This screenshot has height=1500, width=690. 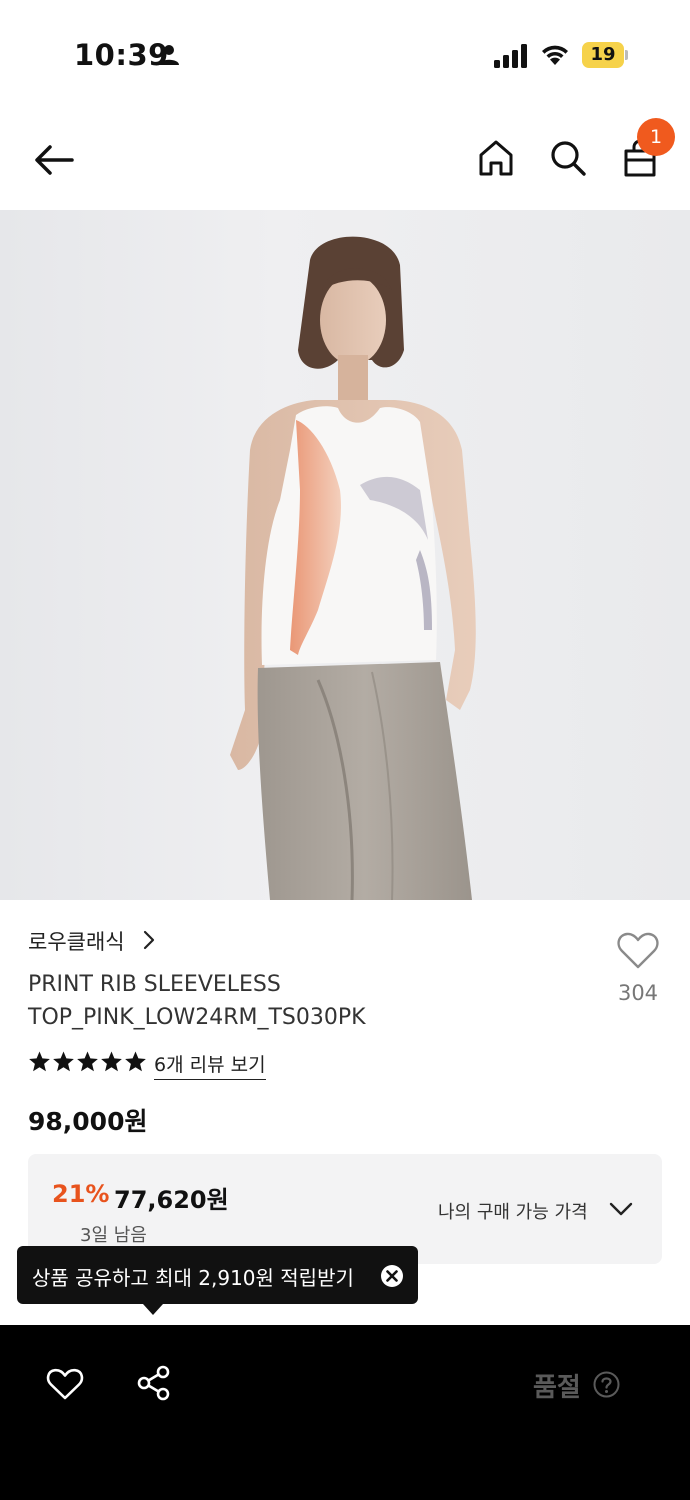 I want to click on cart-count-badge: 1, so click(x=656, y=137).